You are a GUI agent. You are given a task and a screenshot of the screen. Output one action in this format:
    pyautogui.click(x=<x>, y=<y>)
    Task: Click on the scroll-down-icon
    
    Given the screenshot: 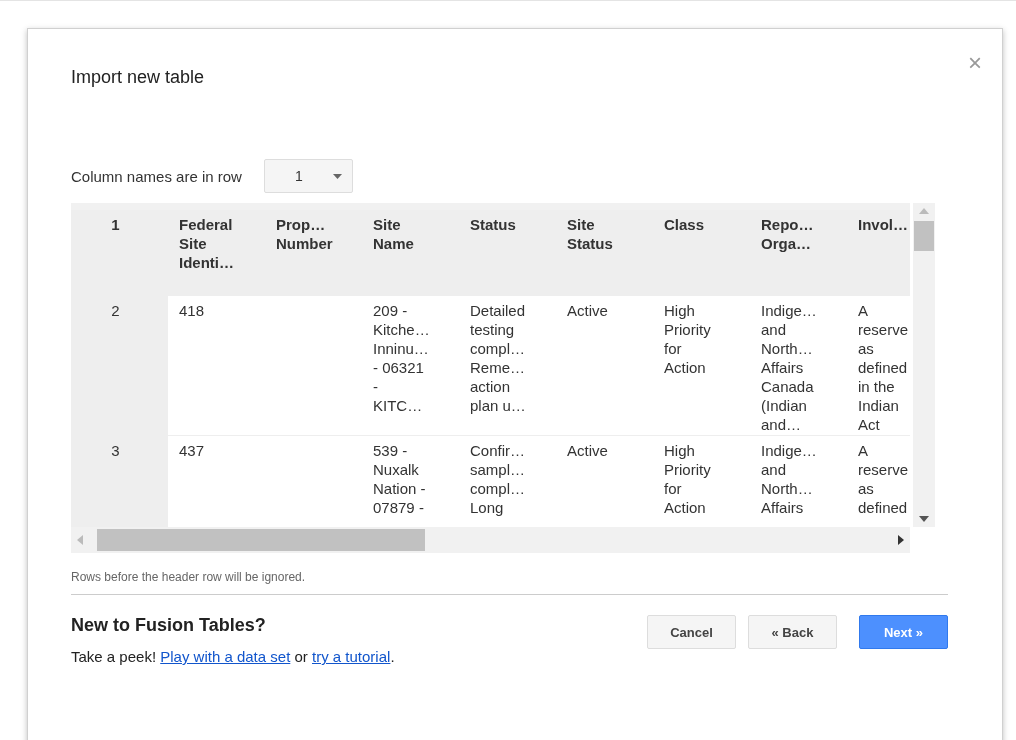 What is the action you would take?
    pyautogui.click(x=924, y=519)
    